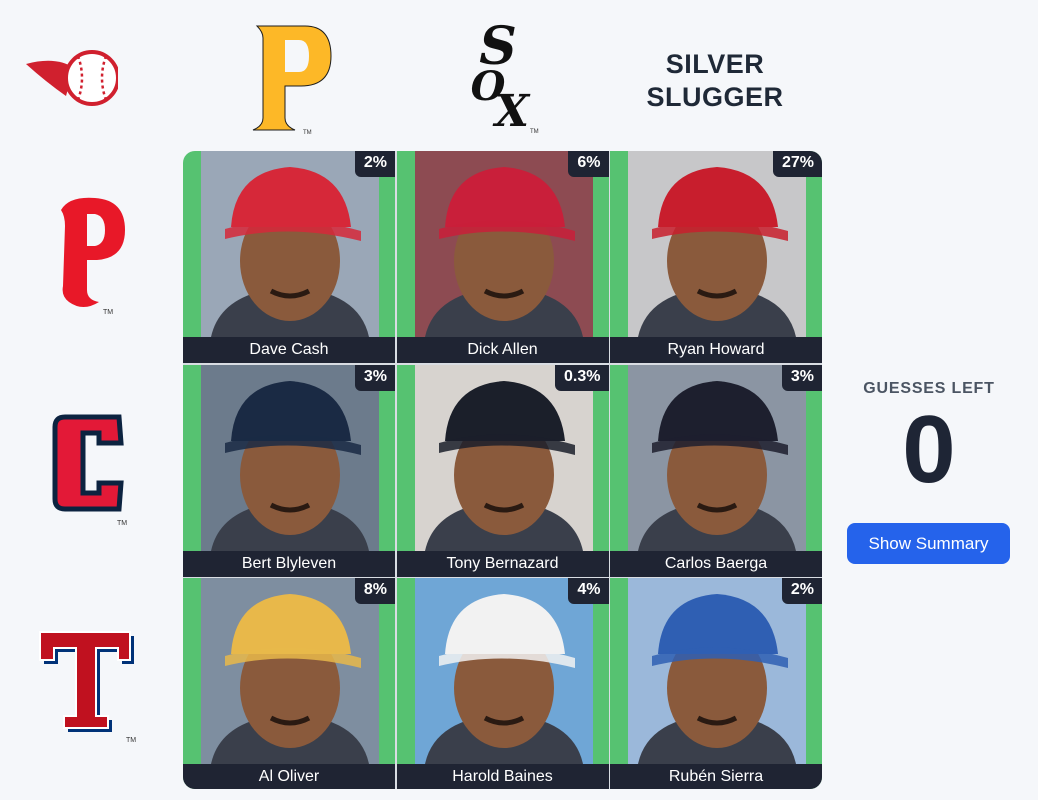 Image resolution: width=1038 pixels, height=800 pixels. What do you see at coordinates (588, 591) in the screenshot?
I see `guess-percentage: 4%` at bounding box center [588, 591].